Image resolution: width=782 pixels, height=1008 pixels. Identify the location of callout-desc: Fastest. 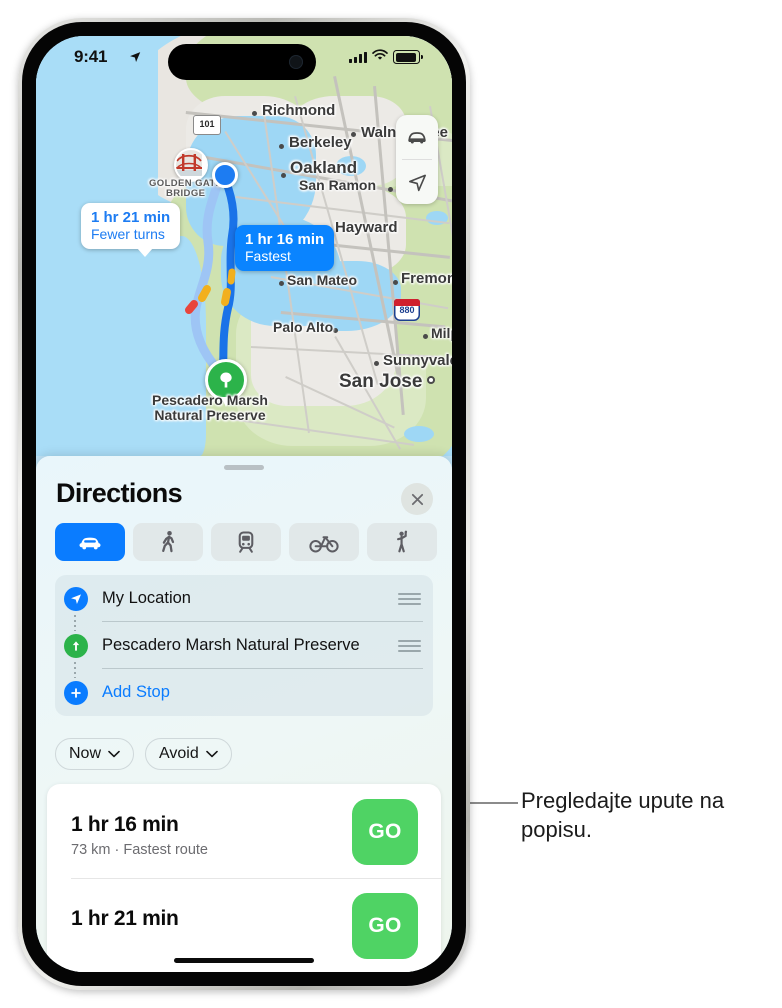
(268, 256).